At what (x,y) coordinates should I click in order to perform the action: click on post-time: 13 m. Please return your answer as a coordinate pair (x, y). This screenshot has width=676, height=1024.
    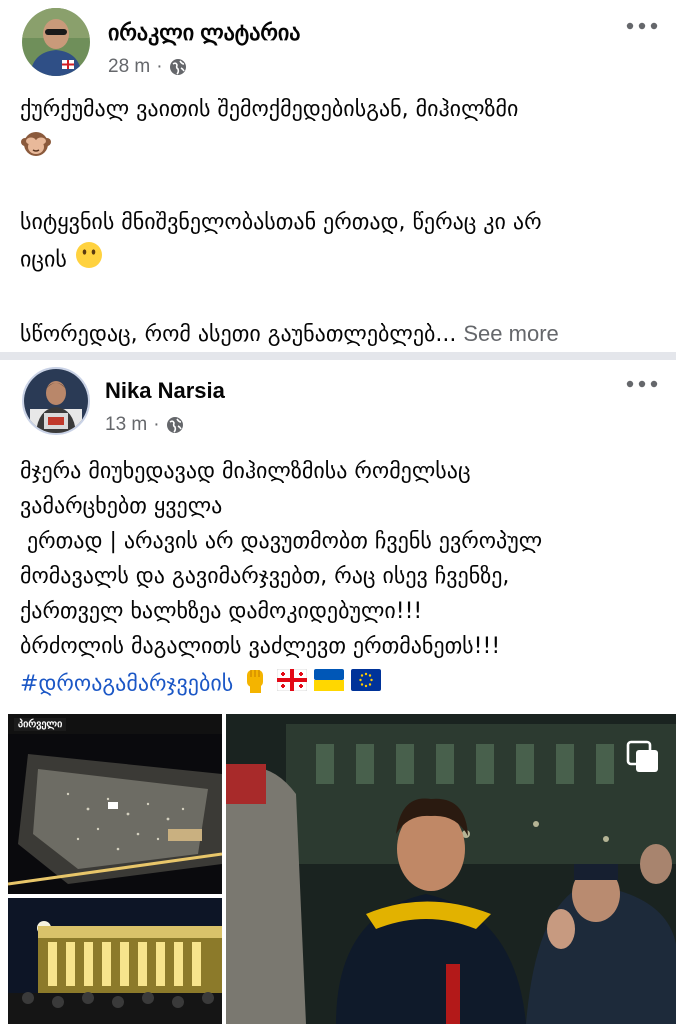
    Looking at the image, I should click on (126, 425).